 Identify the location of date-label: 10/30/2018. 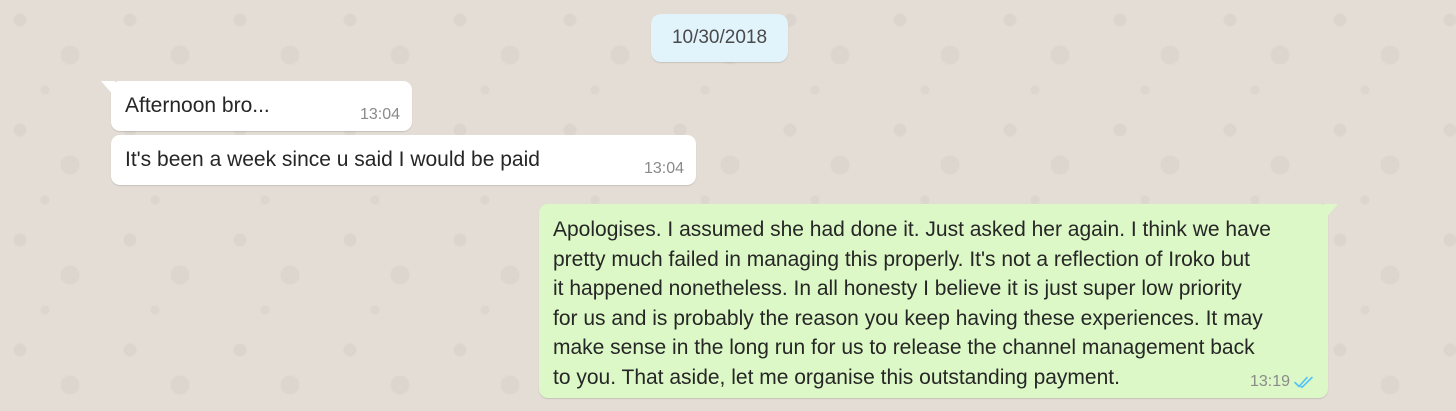
(719, 37).